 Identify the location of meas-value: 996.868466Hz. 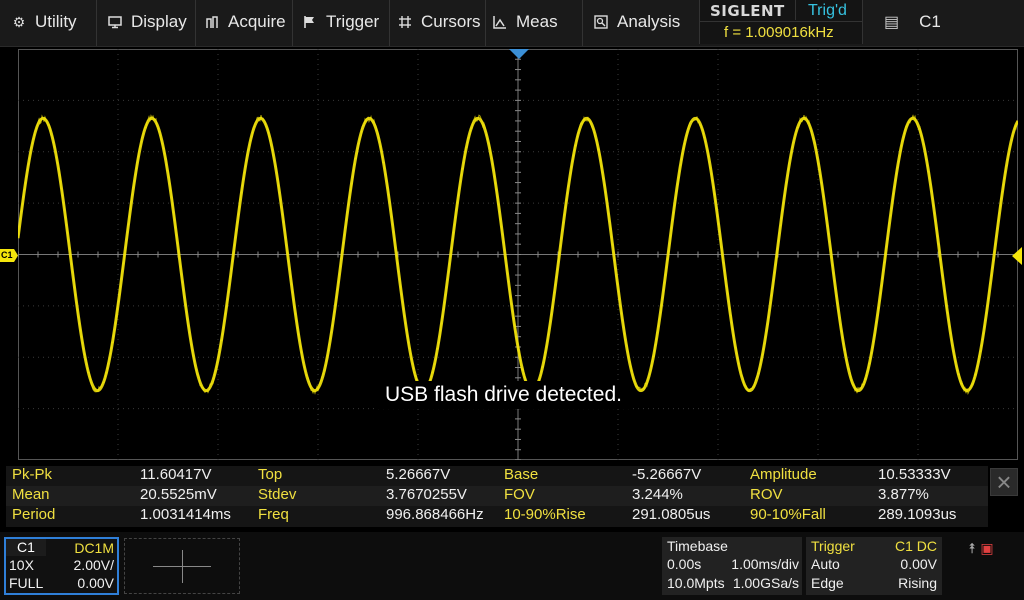
(435, 514).